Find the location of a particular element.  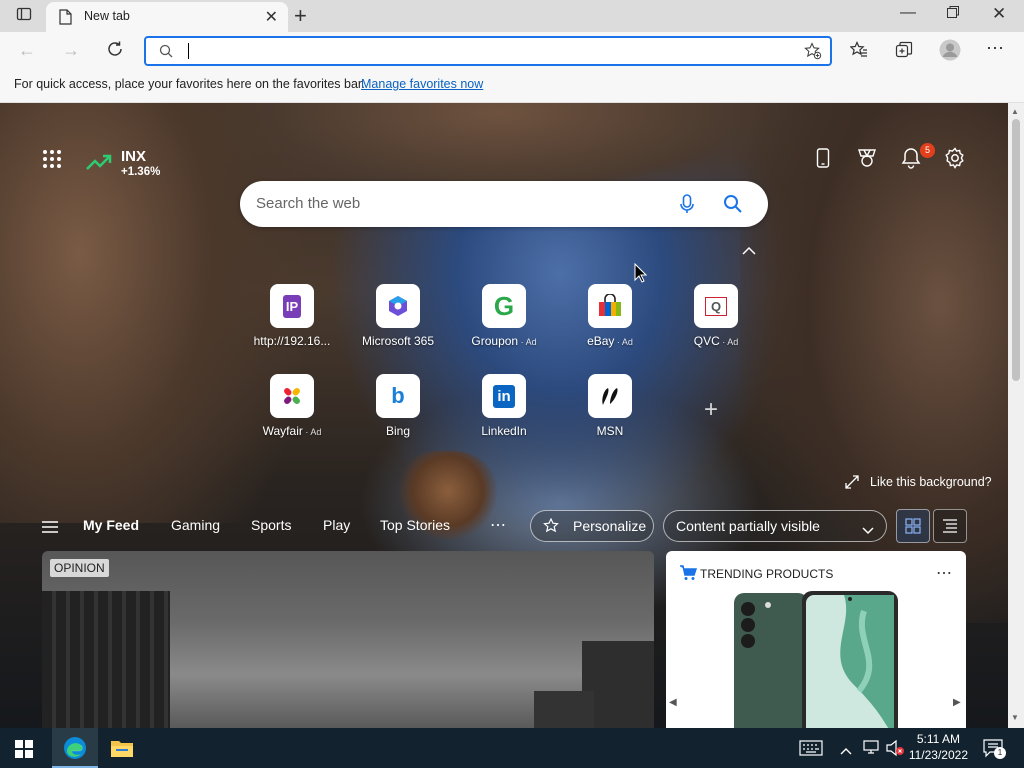

manage-favorites-link: Manage favorites now is located at coordinates (422, 84).